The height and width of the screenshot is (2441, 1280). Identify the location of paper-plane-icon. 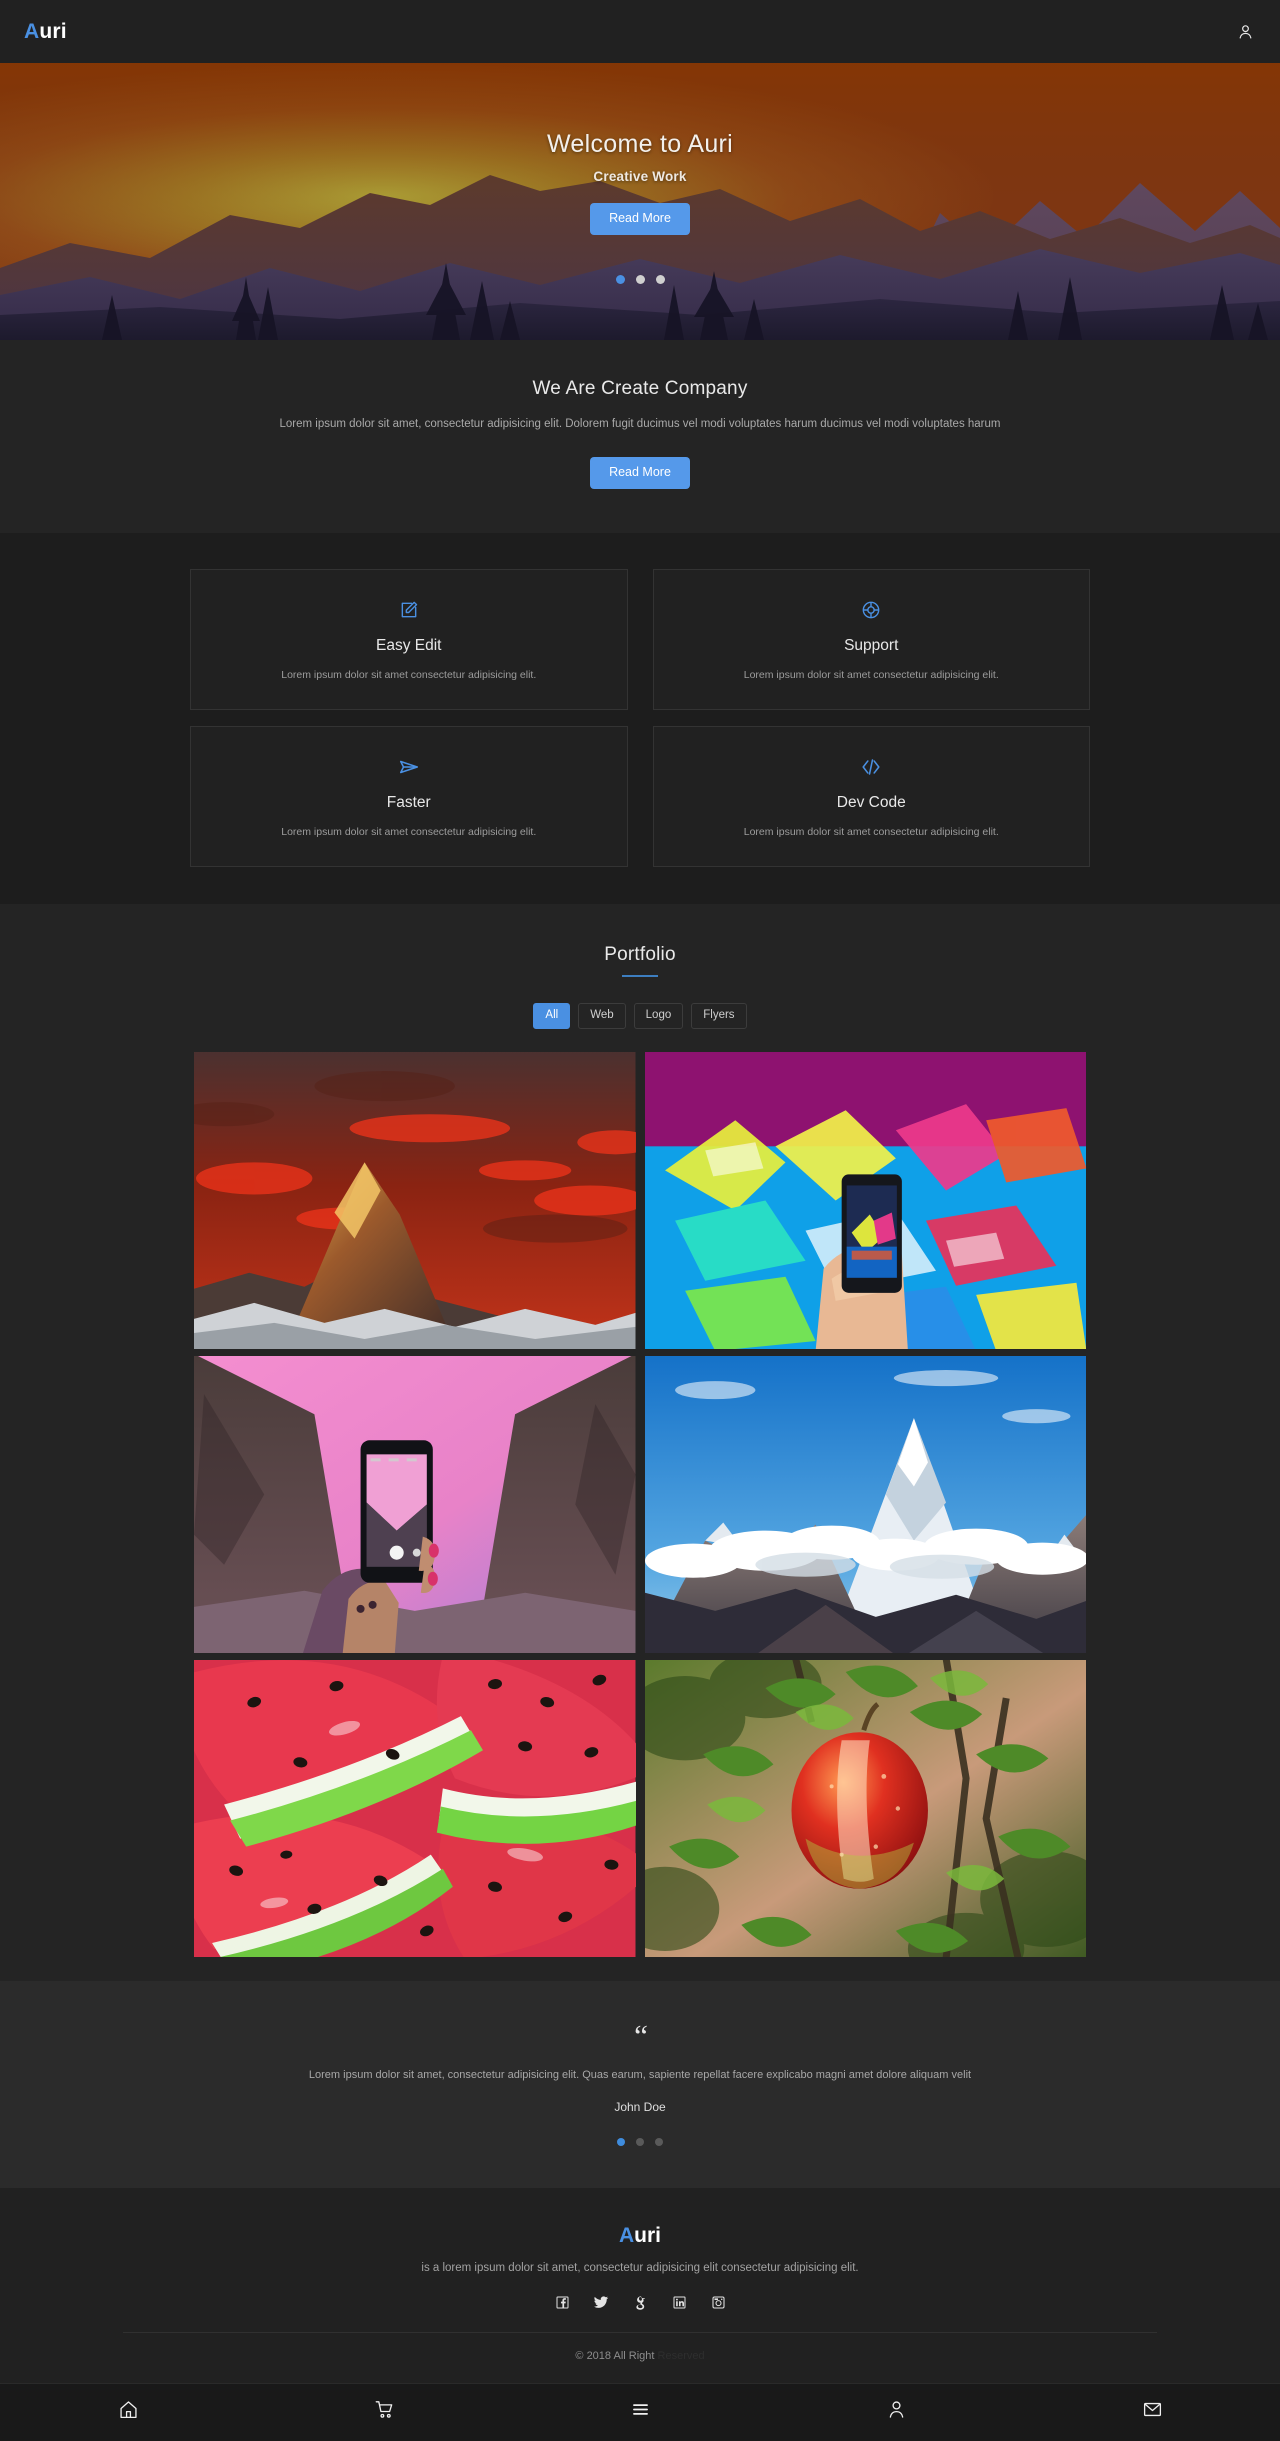
(409, 767).